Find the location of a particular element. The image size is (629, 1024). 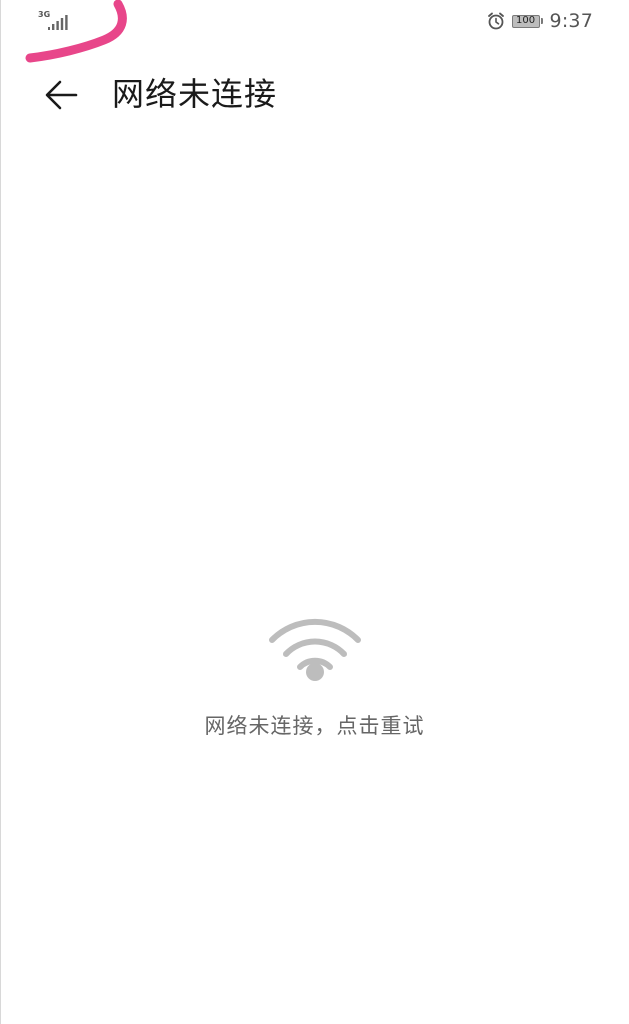

retry-area: 网络未连接，点击重试 is located at coordinates (314, 676).